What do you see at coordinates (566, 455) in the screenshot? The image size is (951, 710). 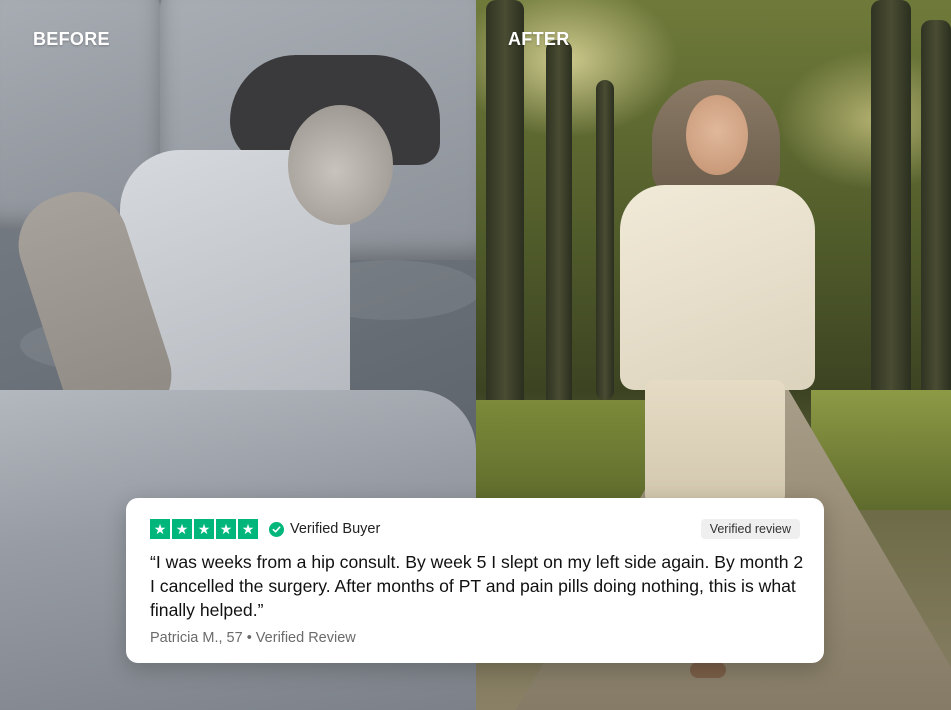 I see `grass` at bounding box center [566, 455].